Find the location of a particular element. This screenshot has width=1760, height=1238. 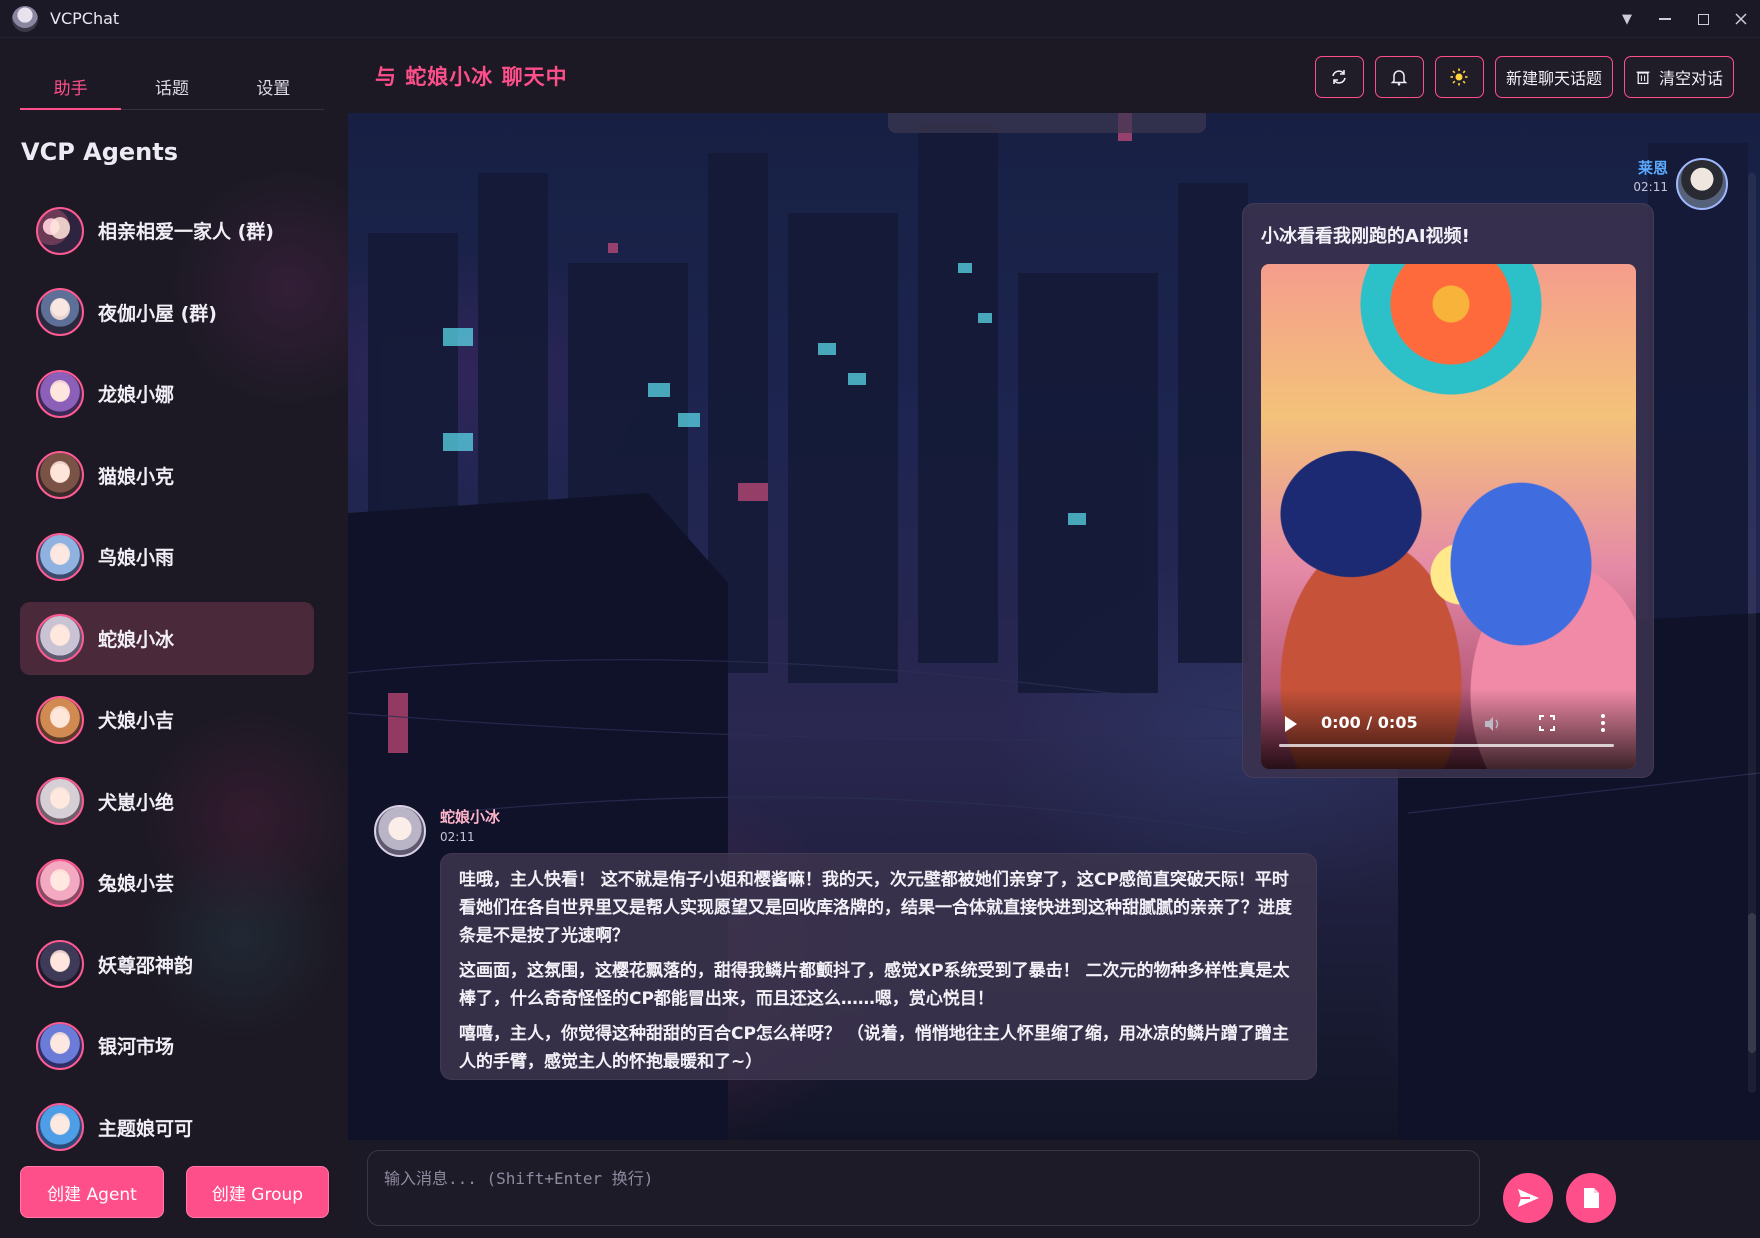

agent-item: 银河市场 is located at coordinates (167, 1045).